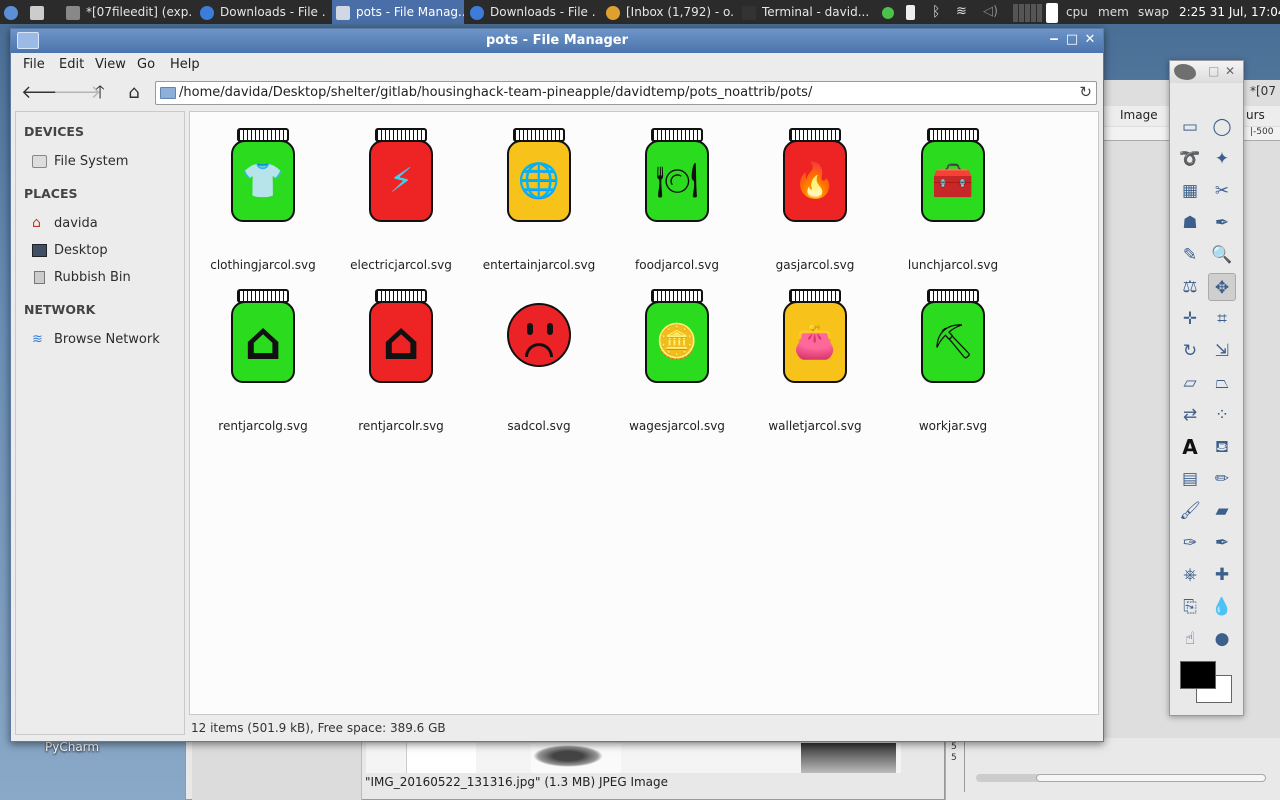  I want to click on cpu-monitor: cpu, so click(1077, 12).